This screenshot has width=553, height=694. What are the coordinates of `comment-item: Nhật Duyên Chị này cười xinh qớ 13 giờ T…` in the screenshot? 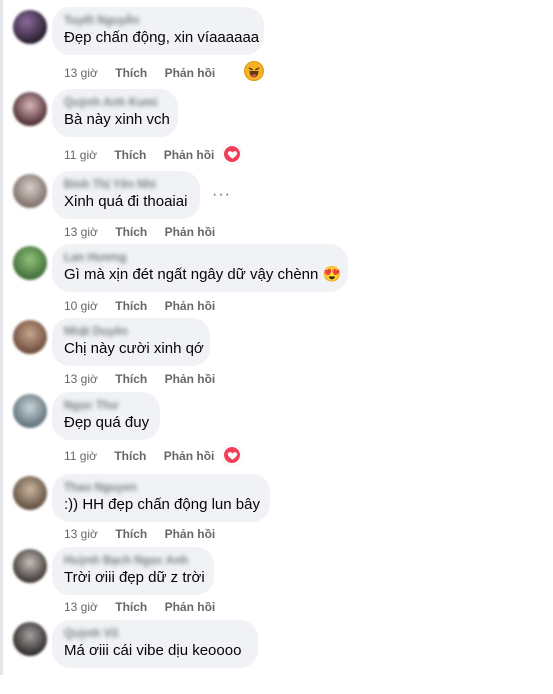 It's located at (276, 352).